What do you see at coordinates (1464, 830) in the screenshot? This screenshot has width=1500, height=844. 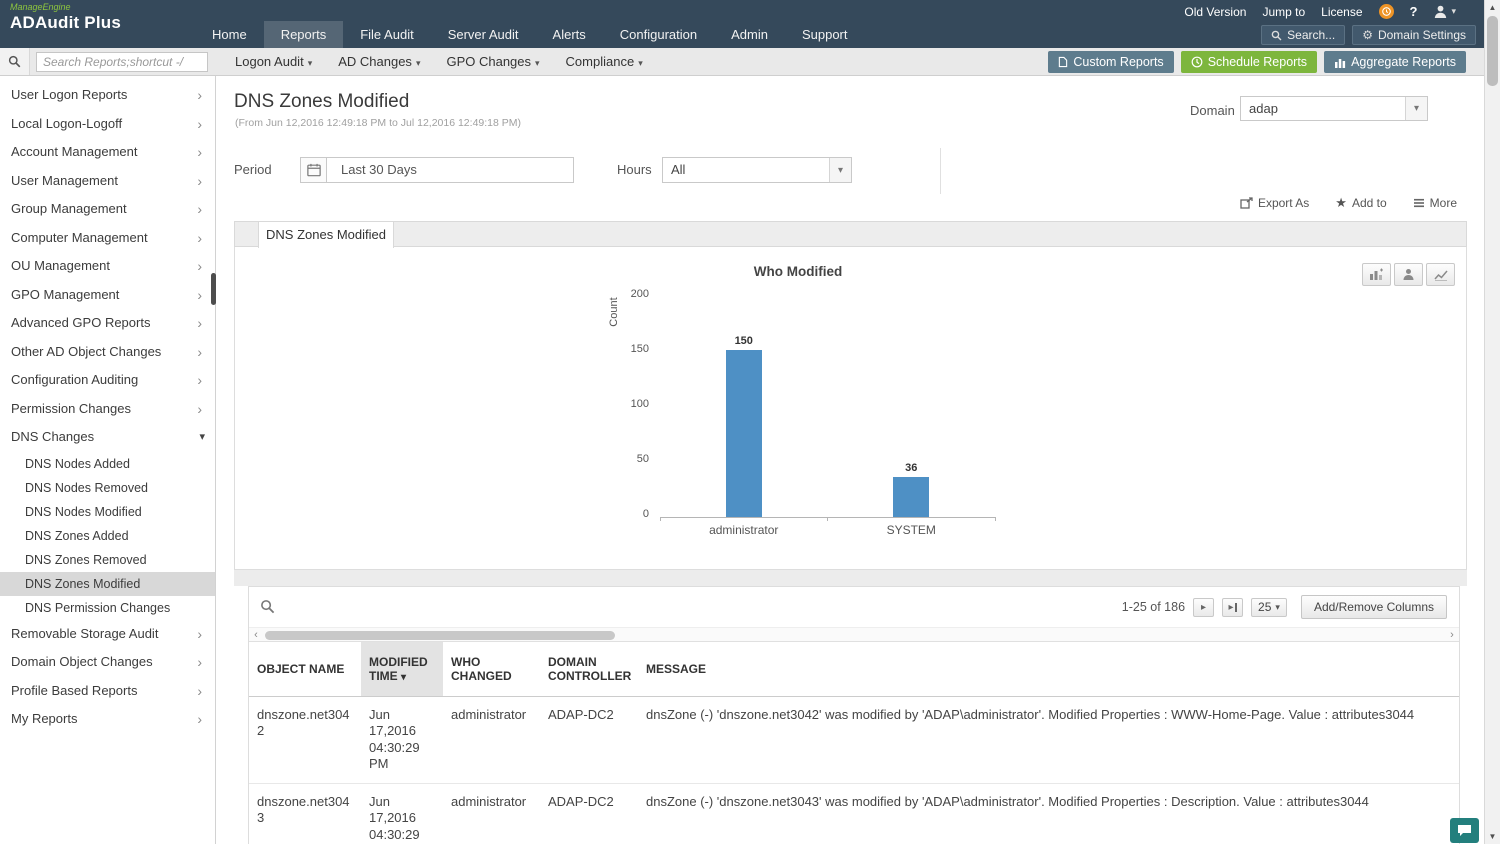 I see `feedback-chat-button` at bounding box center [1464, 830].